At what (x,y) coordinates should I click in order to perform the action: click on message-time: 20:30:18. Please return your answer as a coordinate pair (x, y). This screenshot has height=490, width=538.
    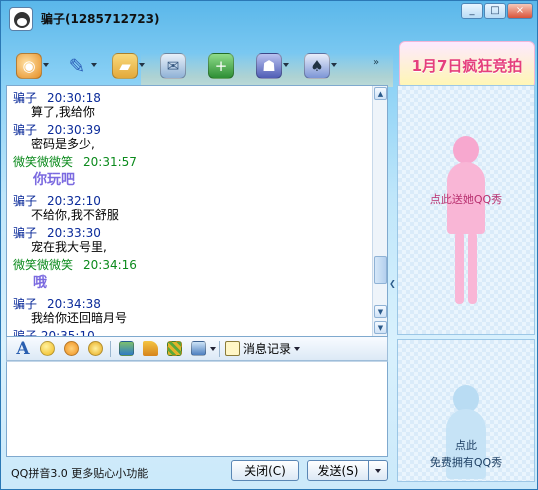
    Looking at the image, I should click on (74, 98).